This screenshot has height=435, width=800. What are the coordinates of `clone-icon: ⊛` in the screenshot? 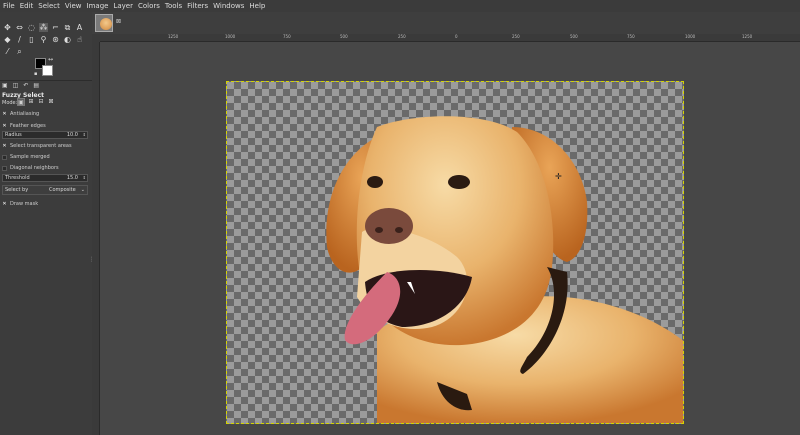 It's located at (55, 39).